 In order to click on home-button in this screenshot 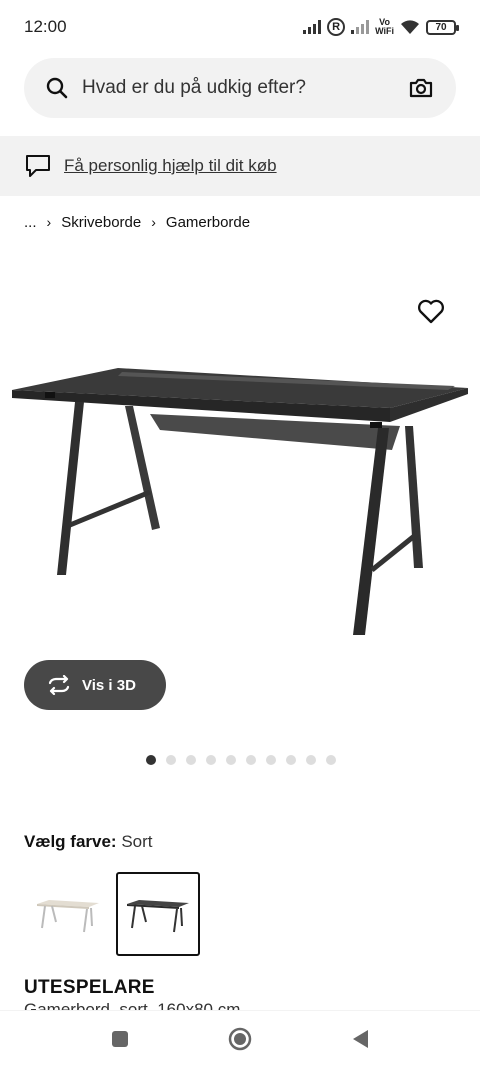, I will do `click(240, 1039)`.